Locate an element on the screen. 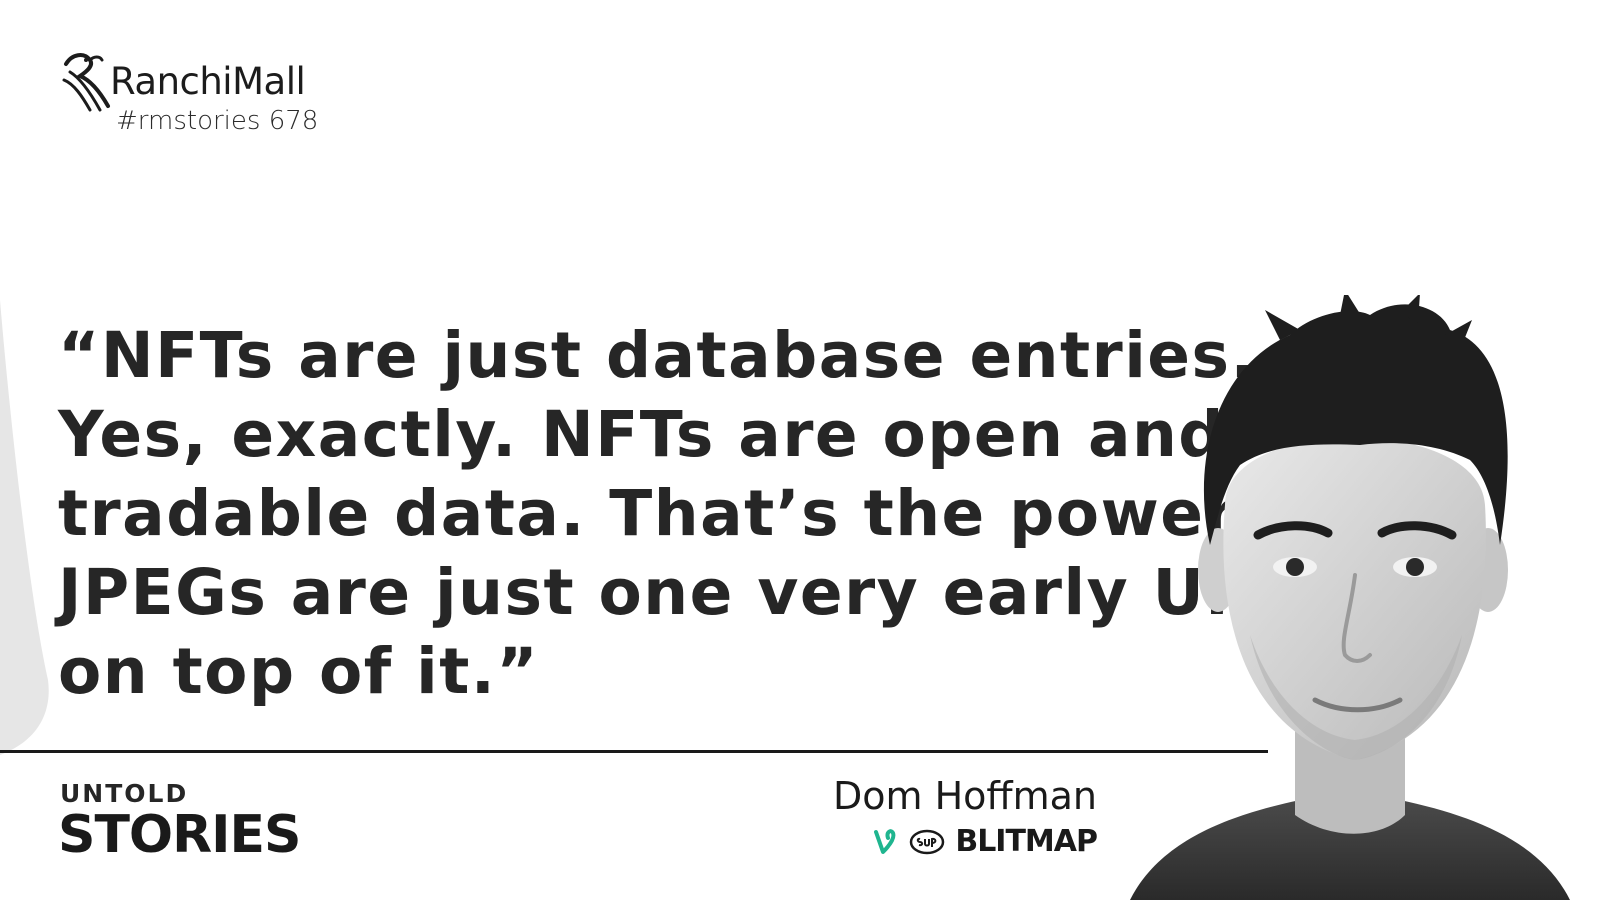  quote-line: tradable data. That’s the power. is located at coordinates (656, 513).